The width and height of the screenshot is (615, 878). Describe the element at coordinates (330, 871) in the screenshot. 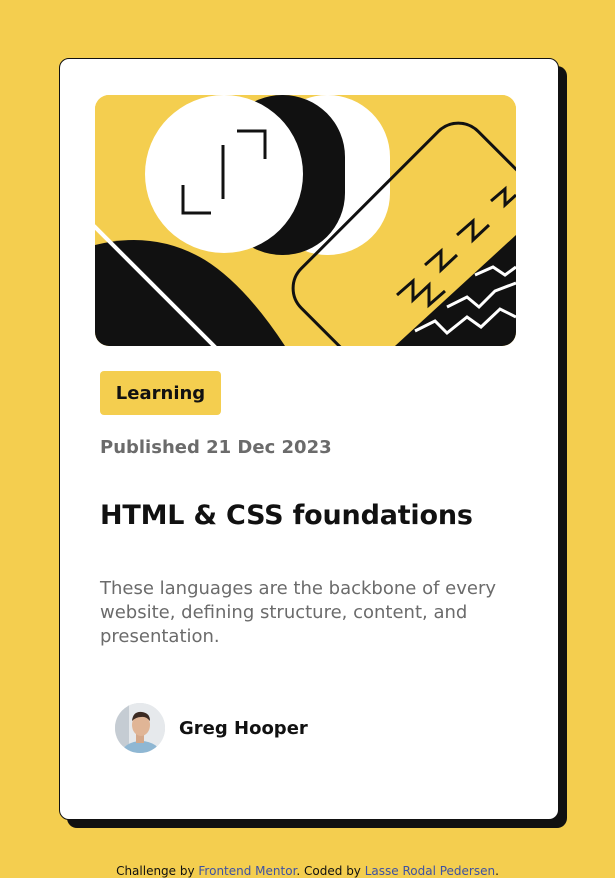

I see `footer-middle: . Coded by` at that location.